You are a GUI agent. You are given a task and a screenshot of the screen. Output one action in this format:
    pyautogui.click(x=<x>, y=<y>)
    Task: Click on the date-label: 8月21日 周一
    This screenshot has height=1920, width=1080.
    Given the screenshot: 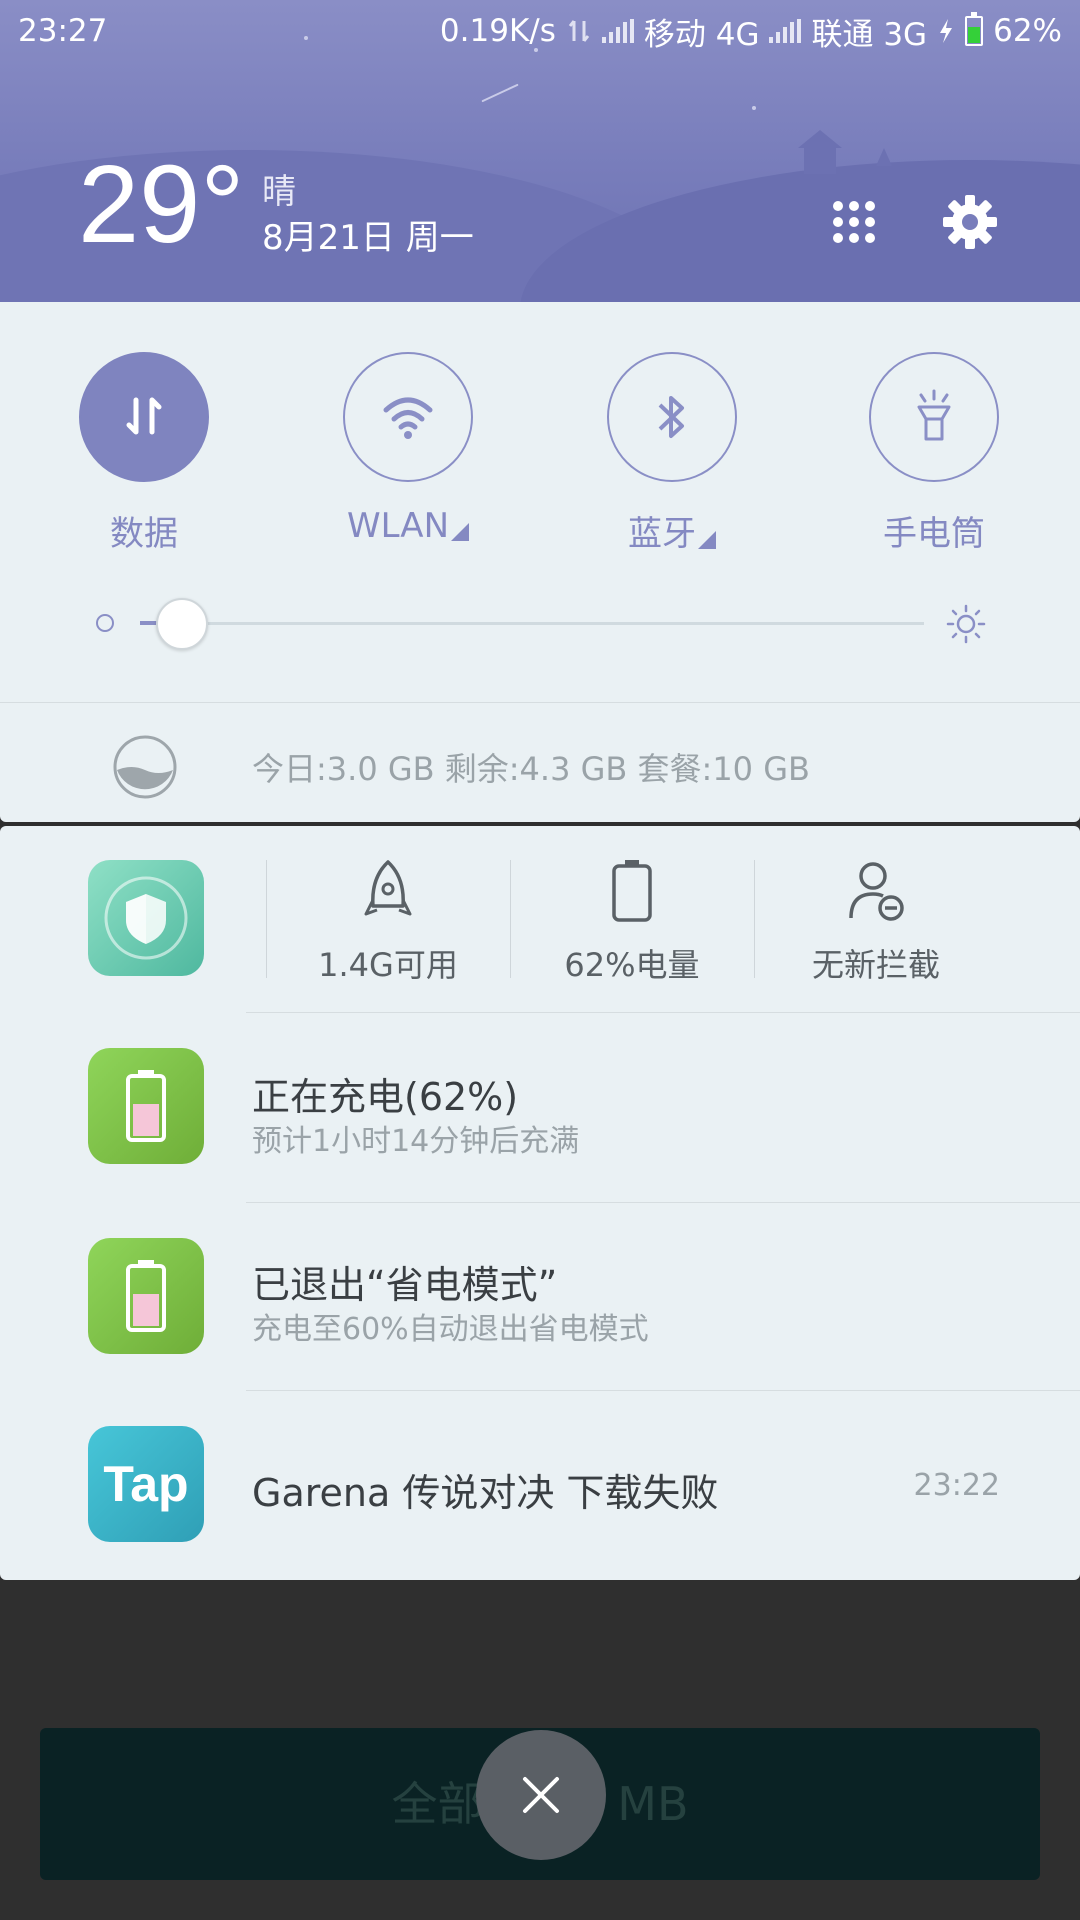 What is the action you would take?
    pyautogui.click(x=368, y=238)
    